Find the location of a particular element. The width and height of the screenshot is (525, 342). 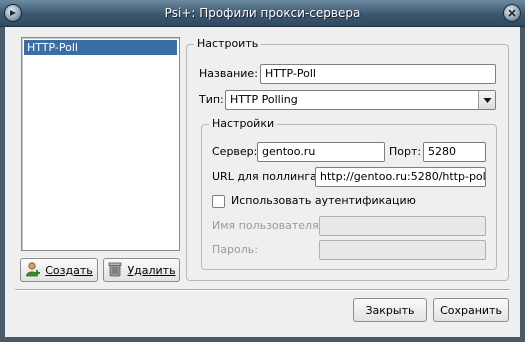

chevron-down-icon is located at coordinates (486, 100).